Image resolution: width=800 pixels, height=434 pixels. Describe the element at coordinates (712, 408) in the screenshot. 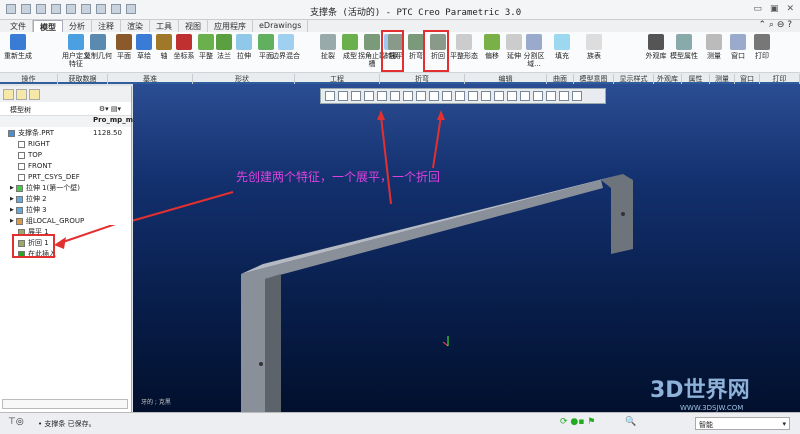

I see `watermark-url: WWW.3DSJW.COM` at that location.